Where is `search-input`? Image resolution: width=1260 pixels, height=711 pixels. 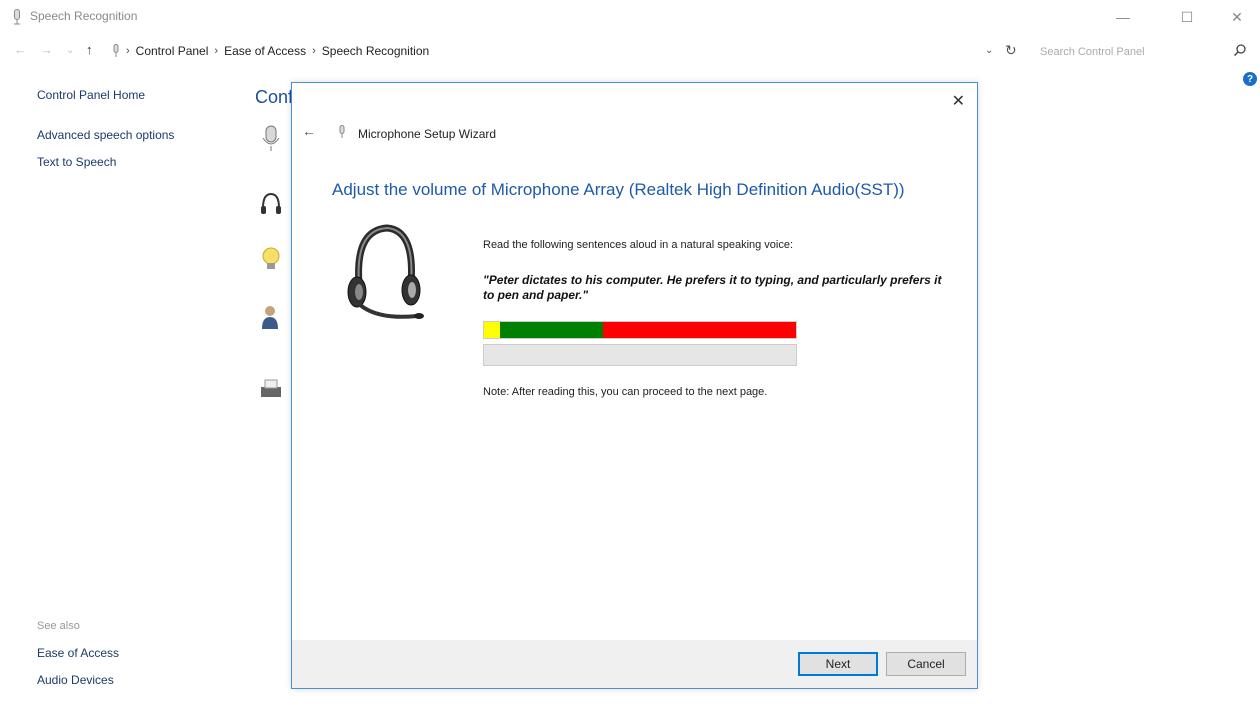
search-input is located at coordinates (1125, 52).